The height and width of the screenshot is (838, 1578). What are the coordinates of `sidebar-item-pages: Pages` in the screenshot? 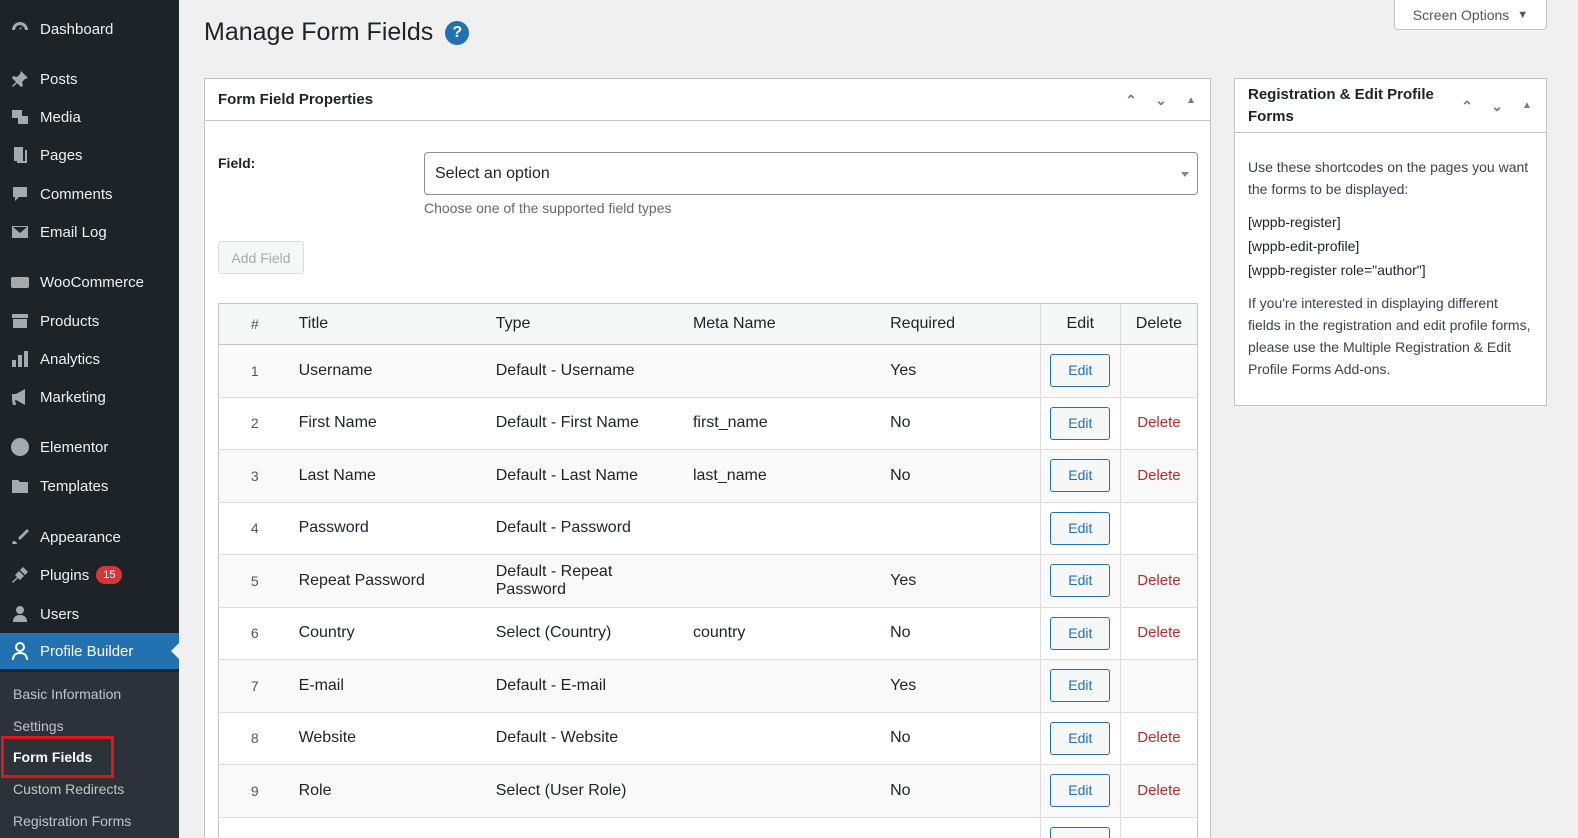 It's located at (89, 155).